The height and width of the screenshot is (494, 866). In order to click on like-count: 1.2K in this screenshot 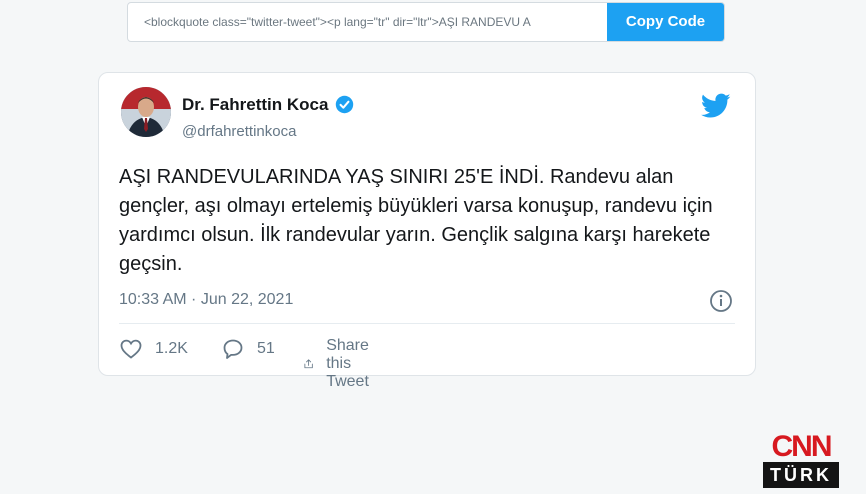, I will do `click(171, 348)`.